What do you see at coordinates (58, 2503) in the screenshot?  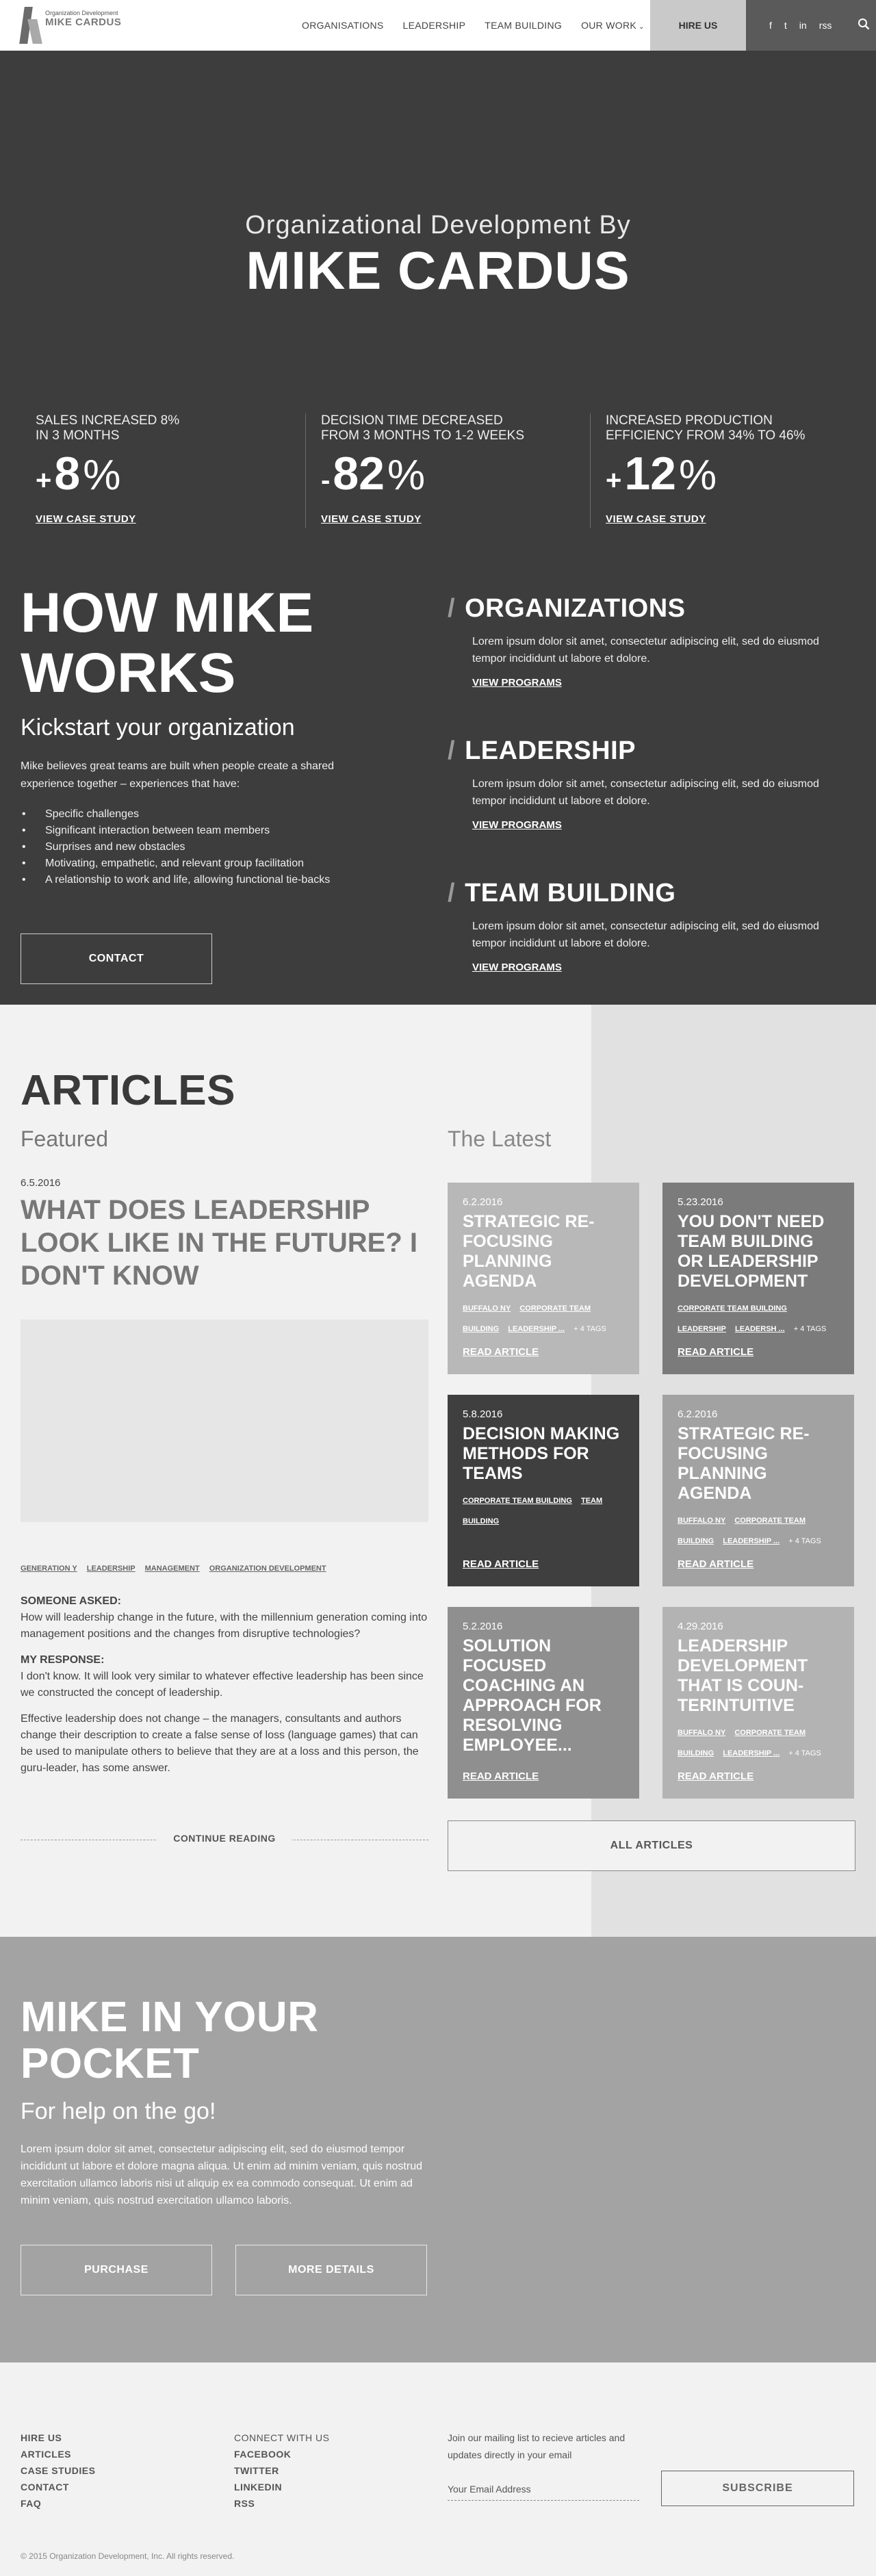 I see `footer-link-faq: FAQ` at bounding box center [58, 2503].